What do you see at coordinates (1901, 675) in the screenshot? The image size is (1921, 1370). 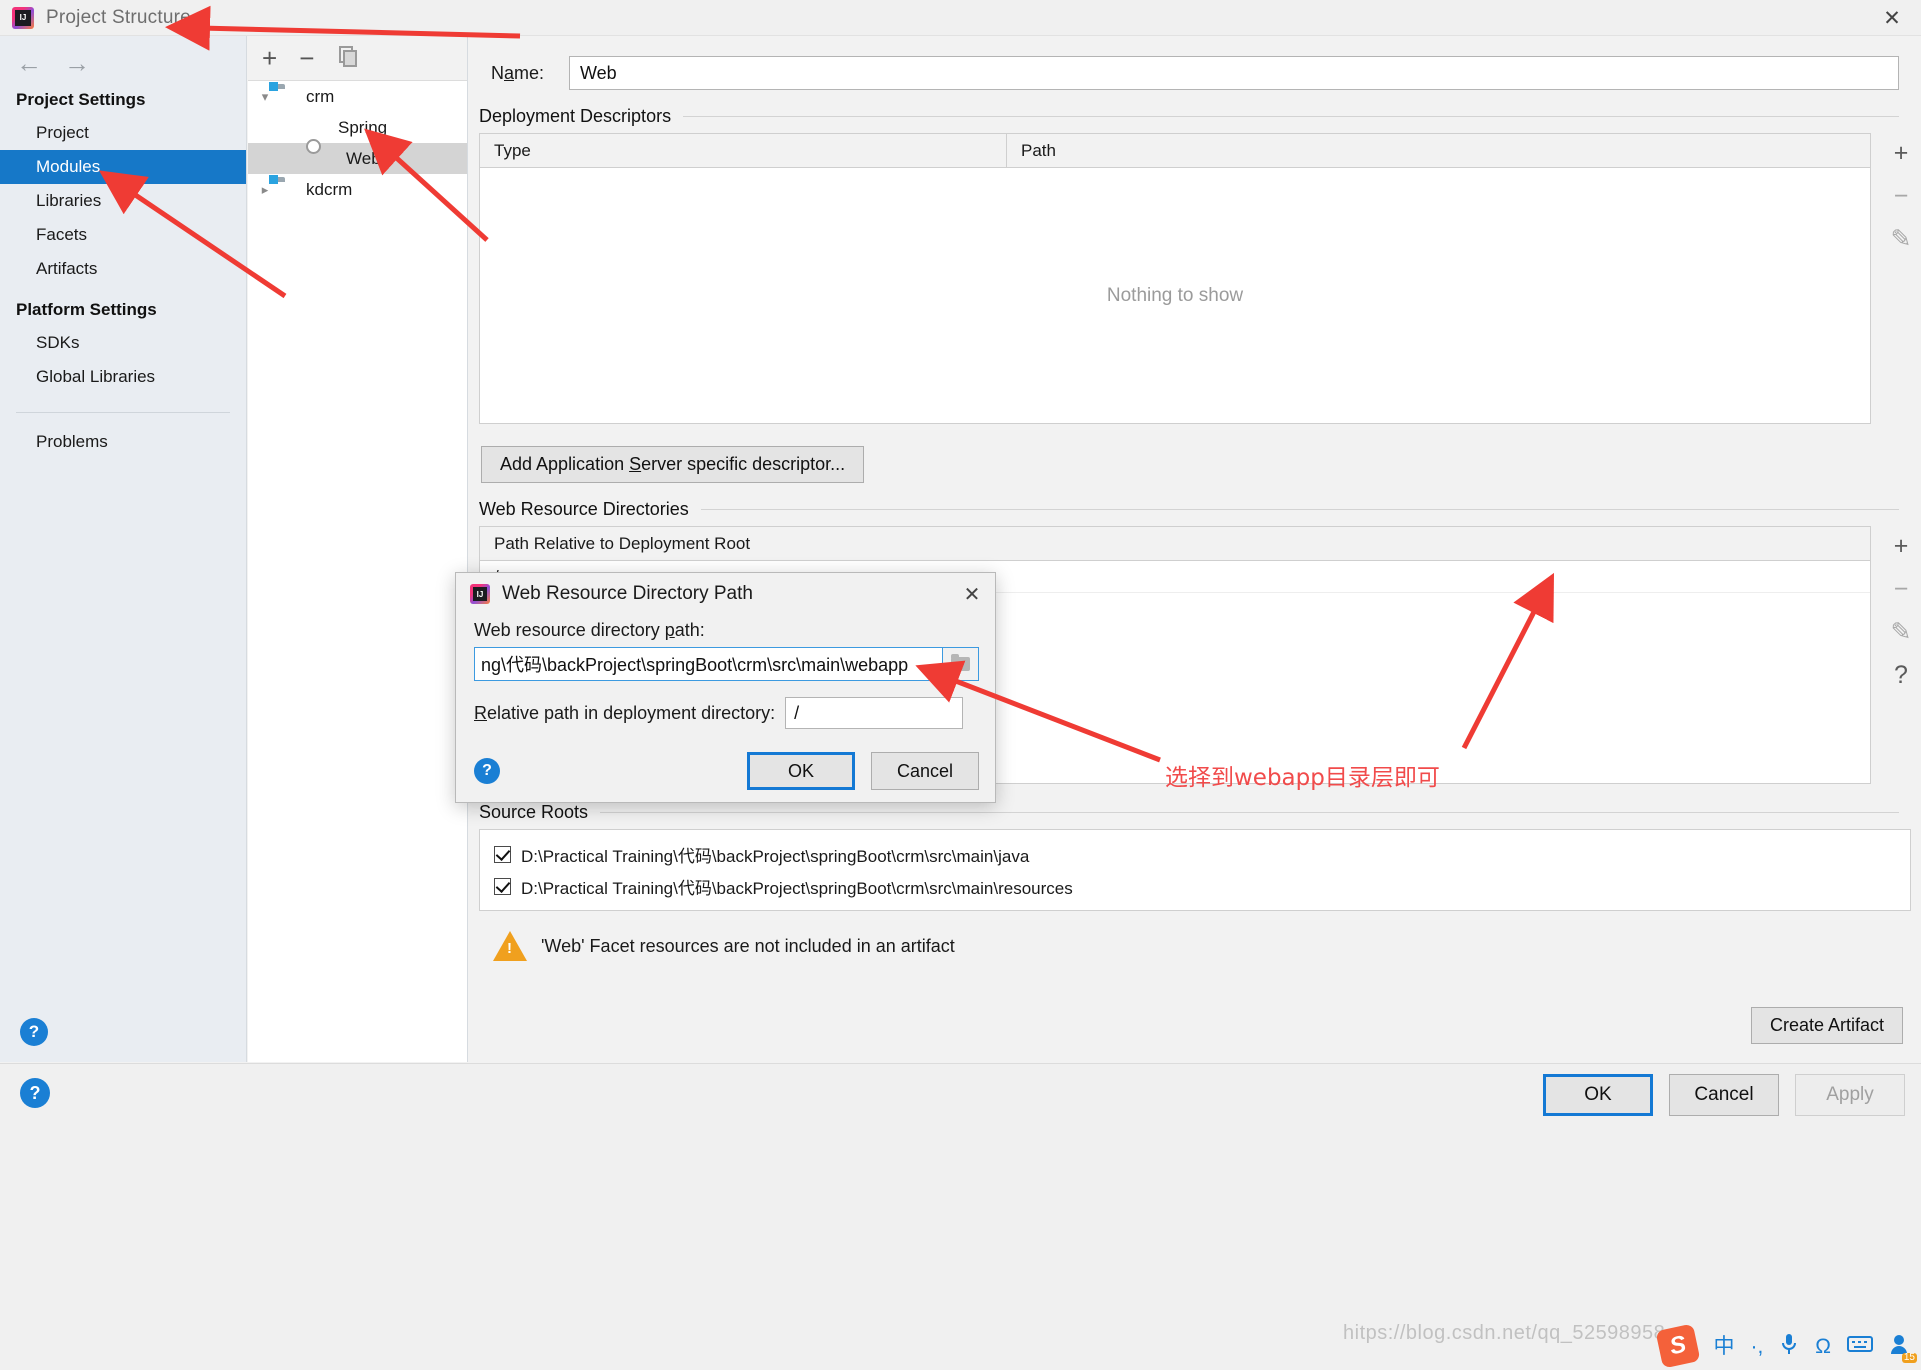 I see `help-web-resource-icon: ?` at bounding box center [1901, 675].